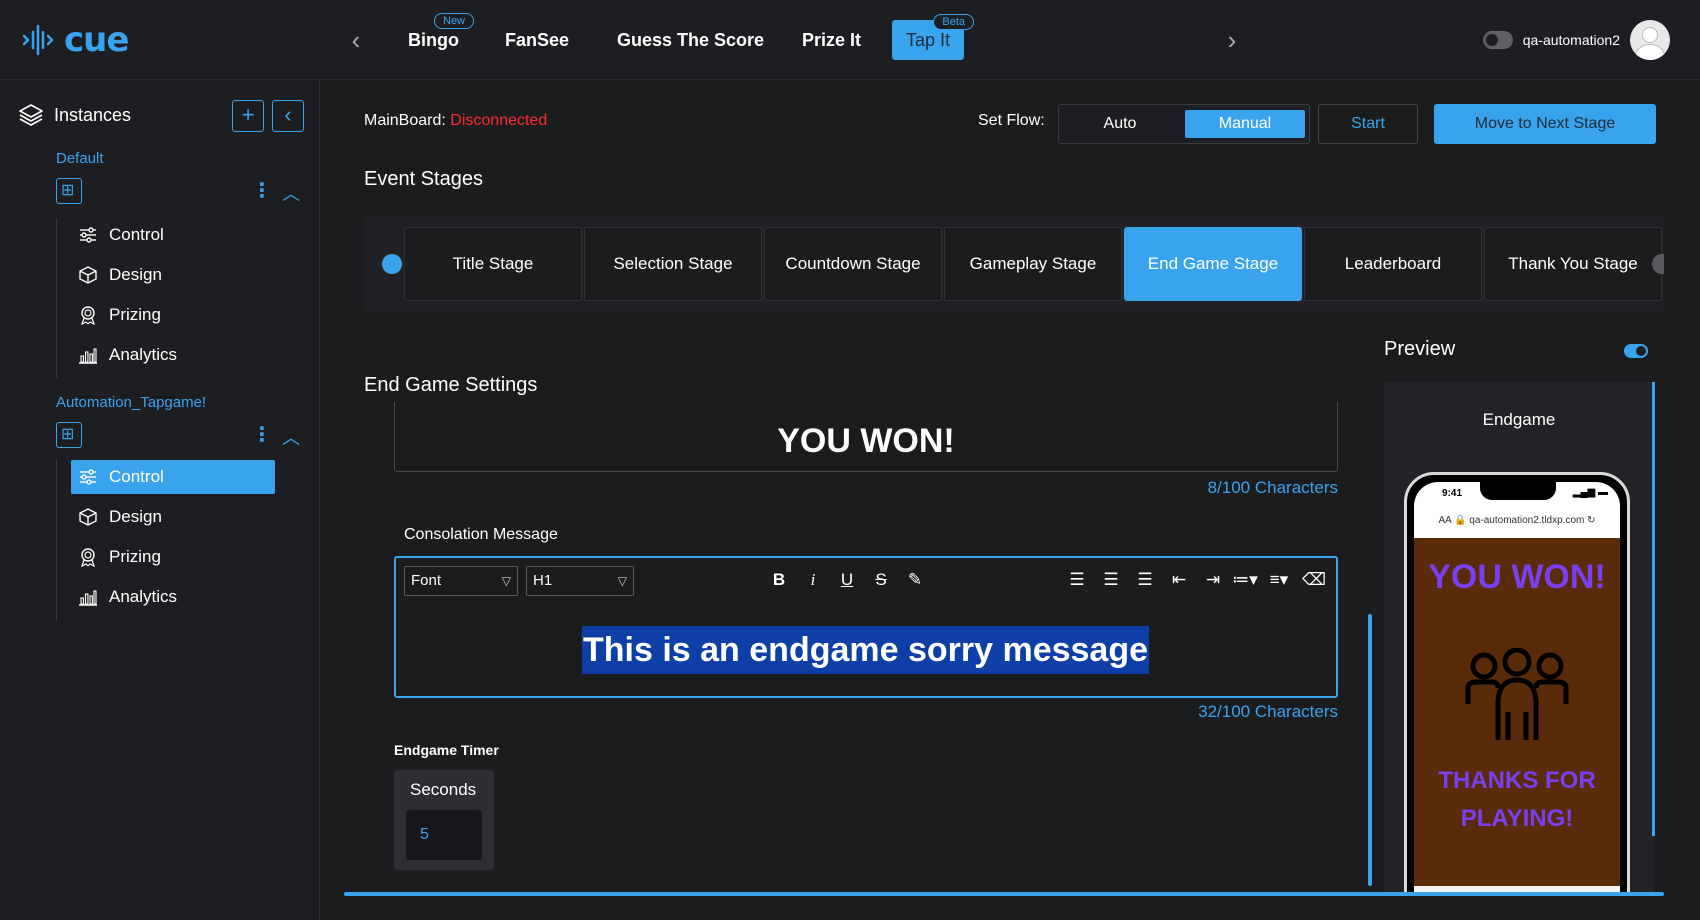 This screenshot has width=1700, height=920. Describe the element at coordinates (1213, 264) in the screenshot. I see `stage-end-game: End Game Stage` at that location.